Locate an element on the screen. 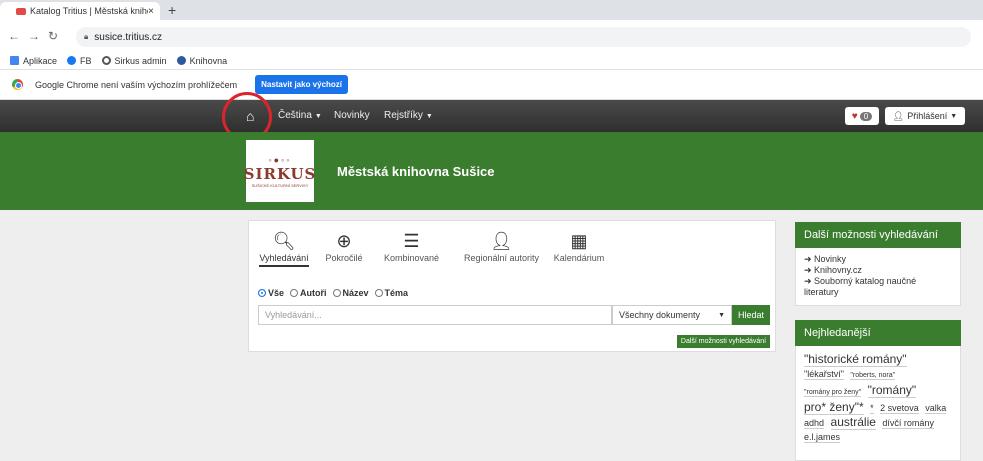 Image resolution: width=983 pixels, height=461 pixels. tag-link: * is located at coordinates (872, 408).